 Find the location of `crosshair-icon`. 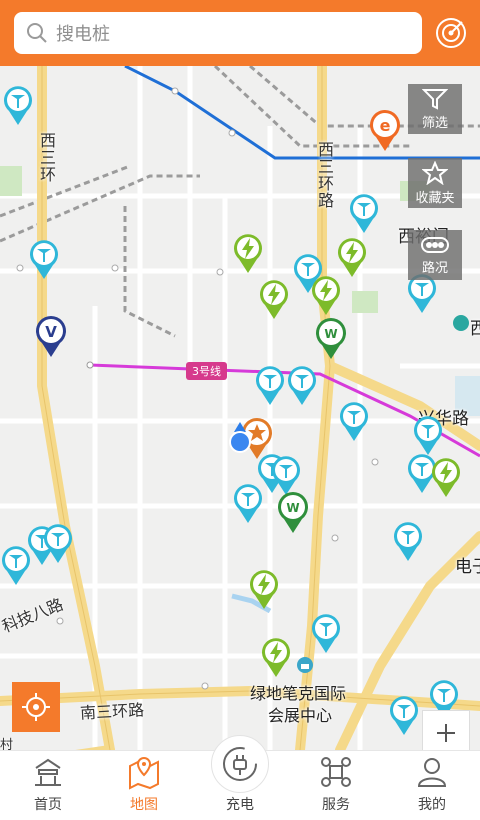

crosshair-icon is located at coordinates (36, 707).